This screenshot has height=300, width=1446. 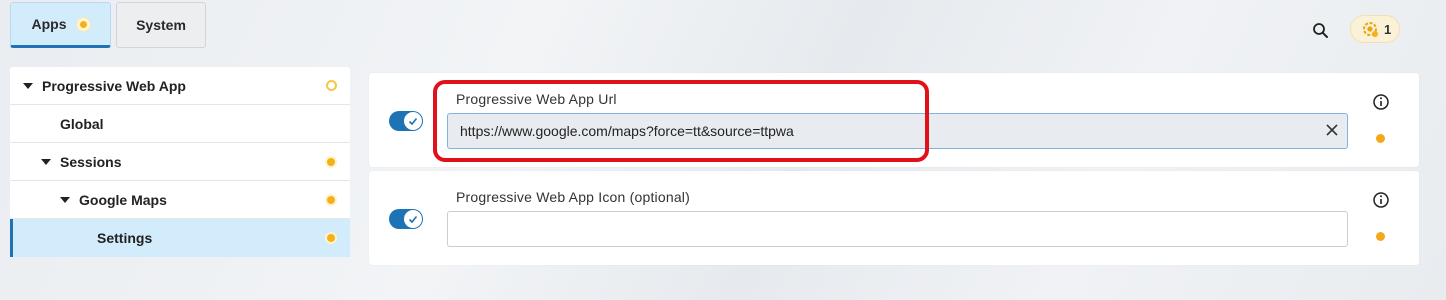 I want to click on tree-item-global: Global, so click(x=180, y=124).